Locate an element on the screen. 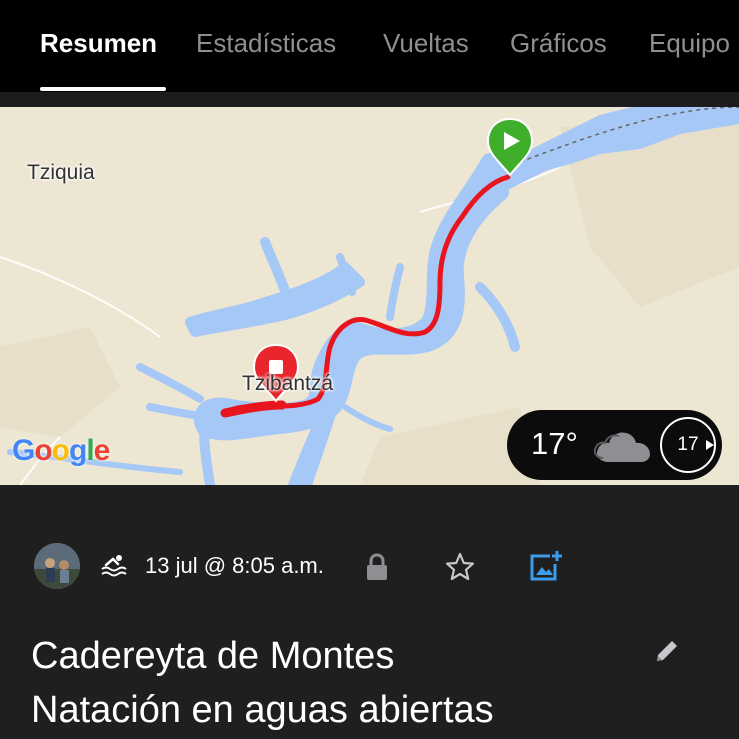 This screenshot has height=739, width=739. place-label-tziquia: Tziquia is located at coordinates (61, 172).